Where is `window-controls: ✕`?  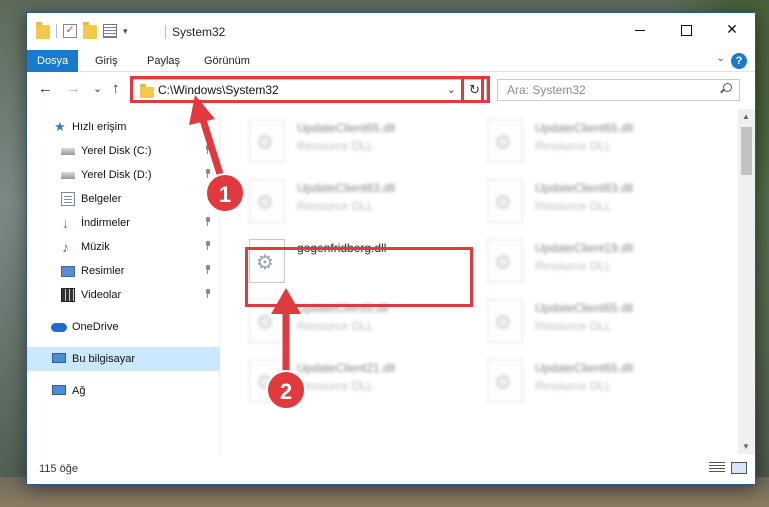
window-controls: ✕ is located at coordinates (686, 29).